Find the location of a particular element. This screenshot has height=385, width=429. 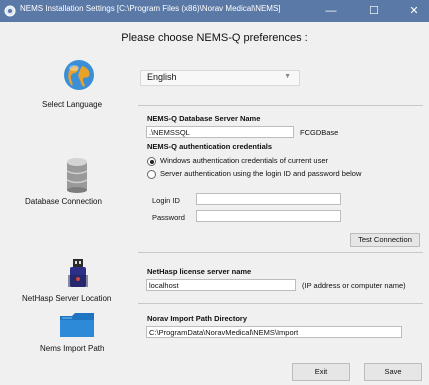

password-input is located at coordinates (268, 216).